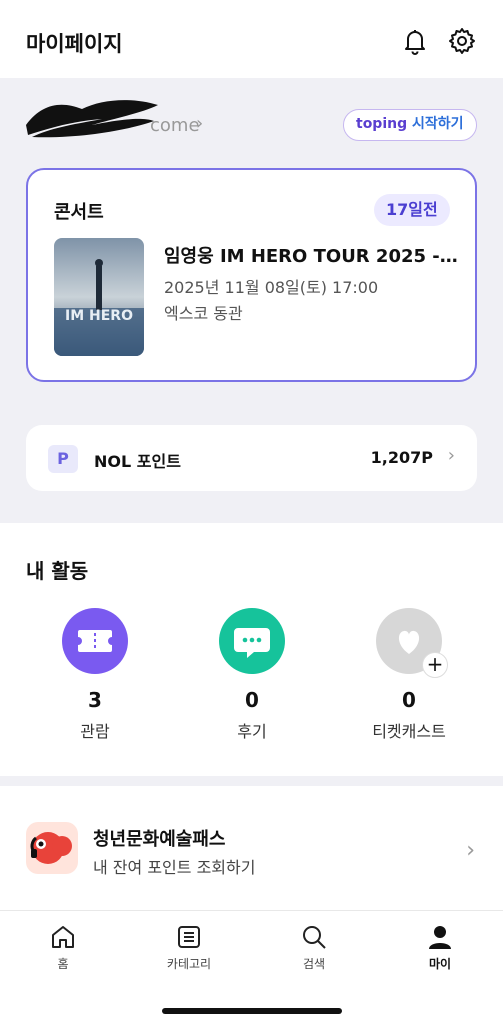  What do you see at coordinates (57, 571) in the screenshot?
I see `activity-section-title: 내 활동` at bounding box center [57, 571].